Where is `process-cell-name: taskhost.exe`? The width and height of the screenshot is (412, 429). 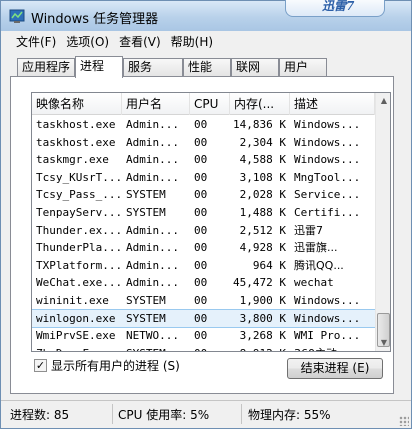
process-cell-name: taskhost.exe is located at coordinates (76, 124).